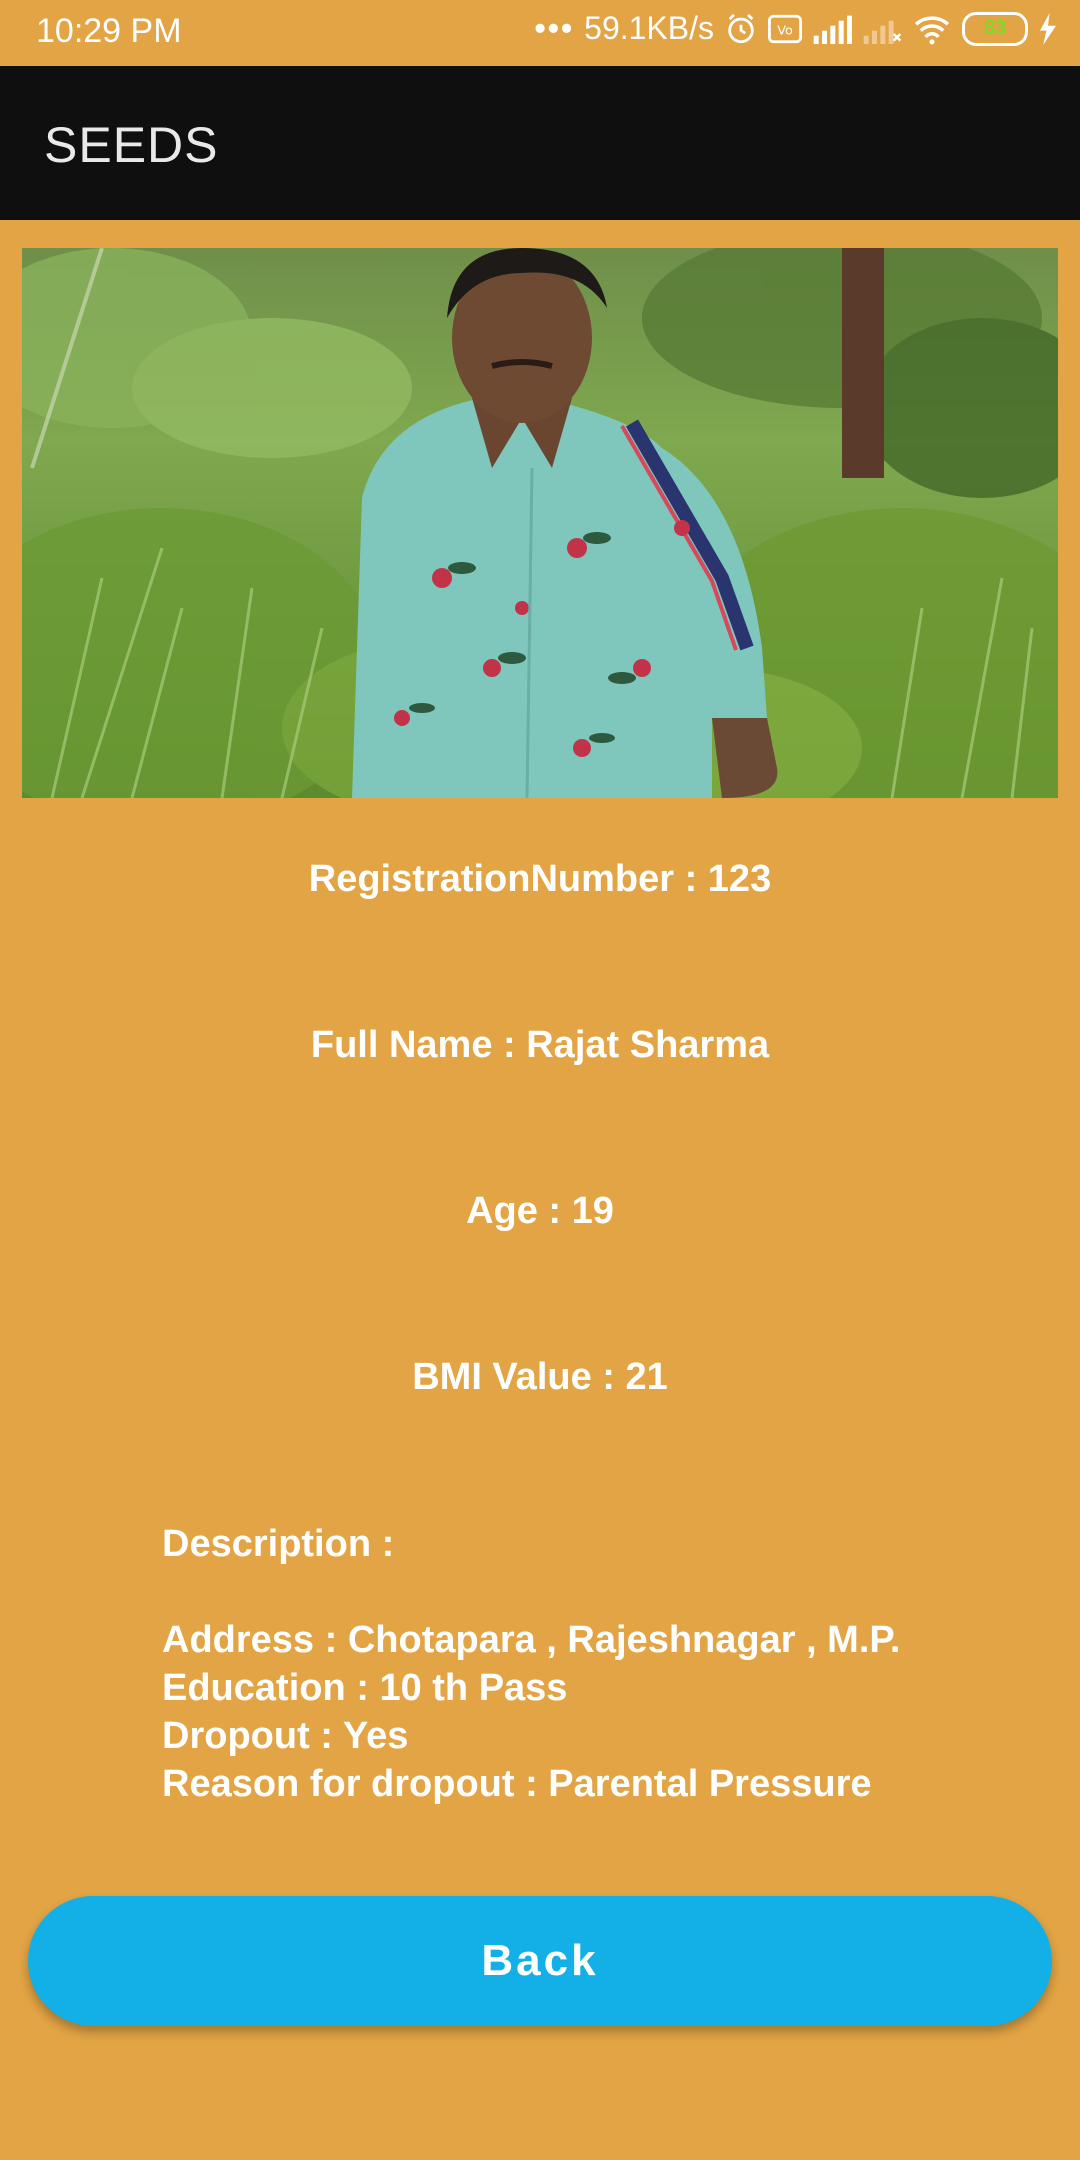 The width and height of the screenshot is (1080, 2160). What do you see at coordinates (649, 28) in the screenshot?
I see `network-speed: 59.1KB/s` at bounding box center [649, 28].